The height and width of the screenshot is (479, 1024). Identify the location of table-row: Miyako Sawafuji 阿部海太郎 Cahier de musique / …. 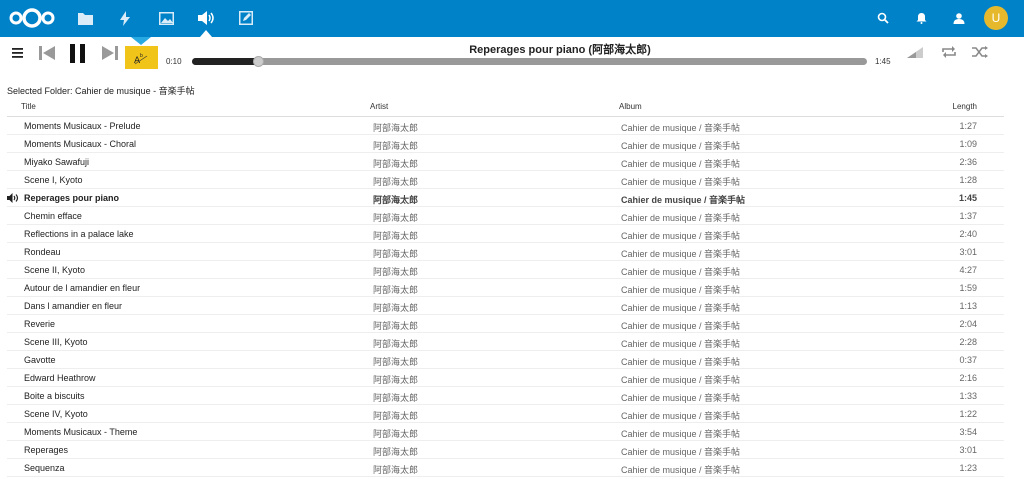
(505, 162).